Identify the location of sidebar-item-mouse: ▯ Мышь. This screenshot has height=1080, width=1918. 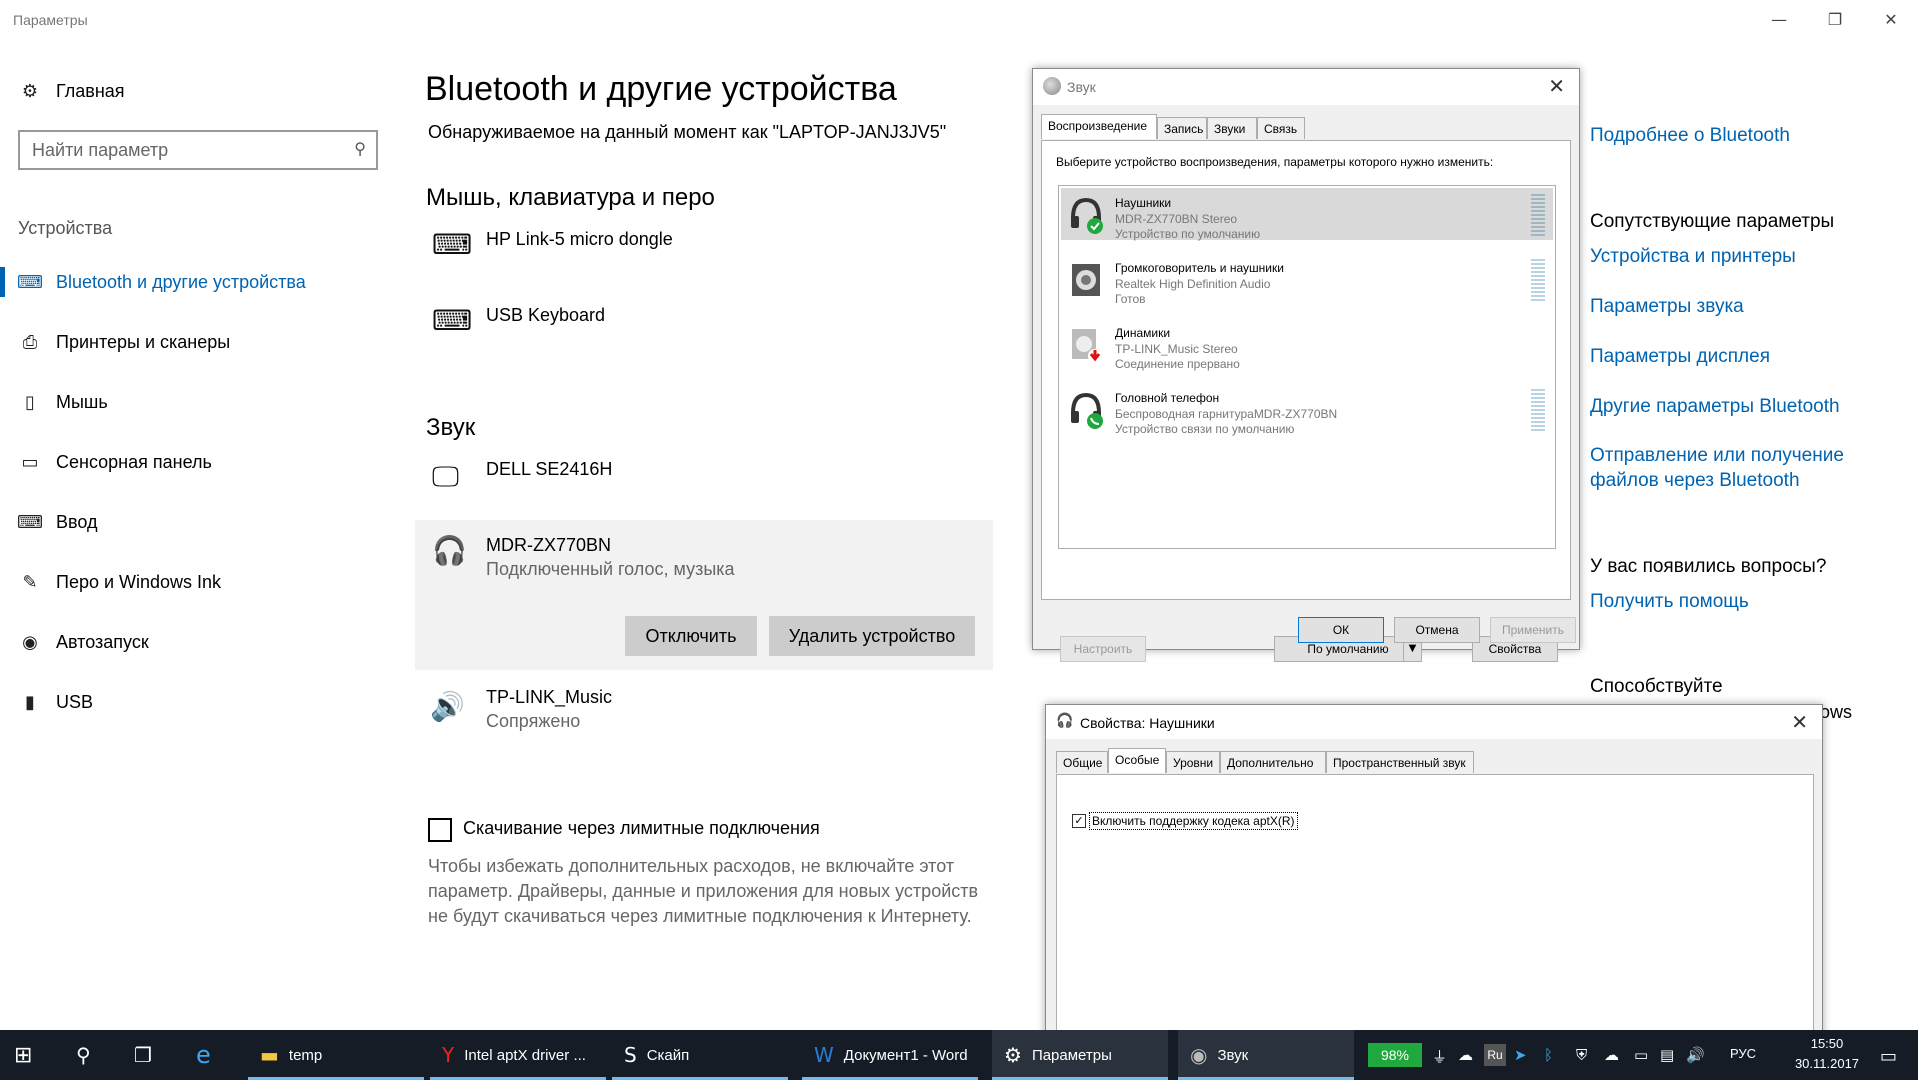
(205, 402).